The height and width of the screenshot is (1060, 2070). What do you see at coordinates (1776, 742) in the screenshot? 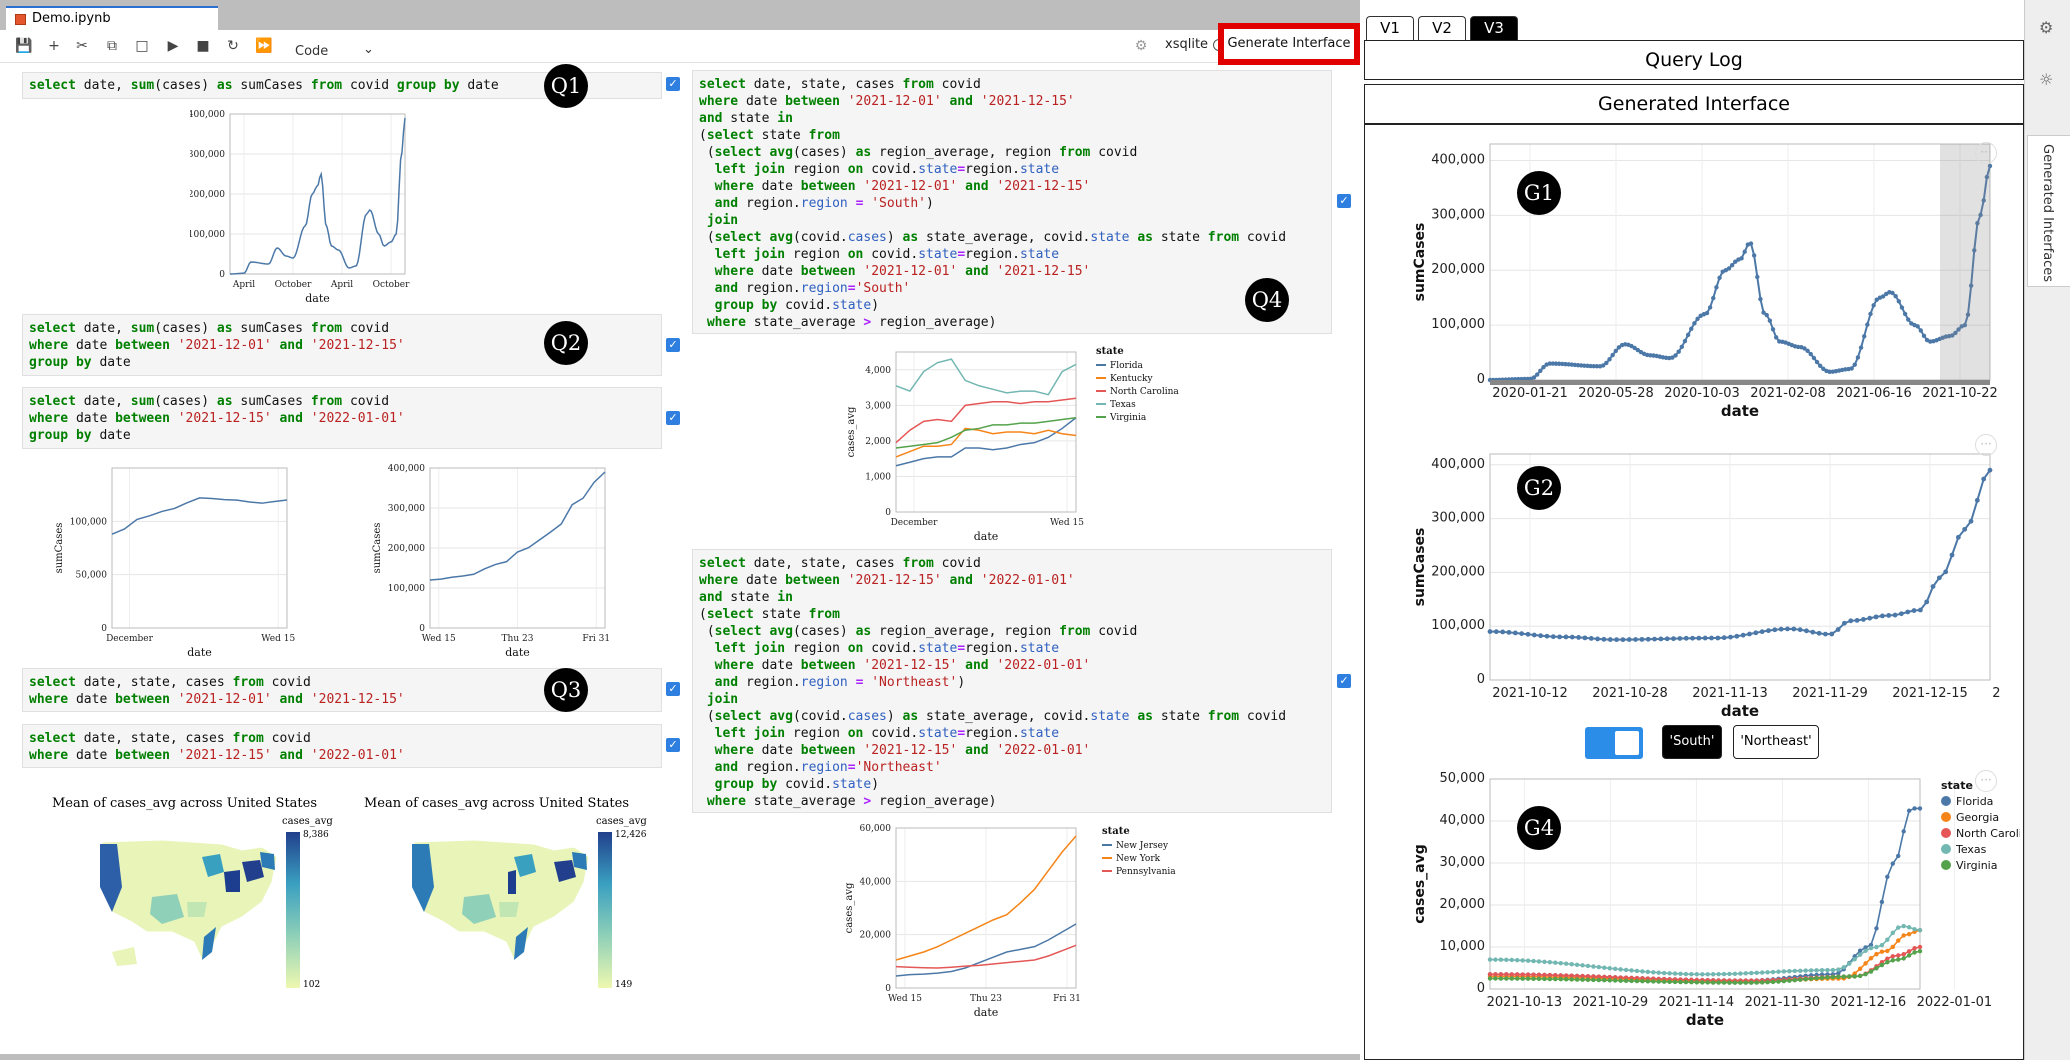
I see `region-northeast-button: 'Northeast'` at bounding box center [1776, 742].